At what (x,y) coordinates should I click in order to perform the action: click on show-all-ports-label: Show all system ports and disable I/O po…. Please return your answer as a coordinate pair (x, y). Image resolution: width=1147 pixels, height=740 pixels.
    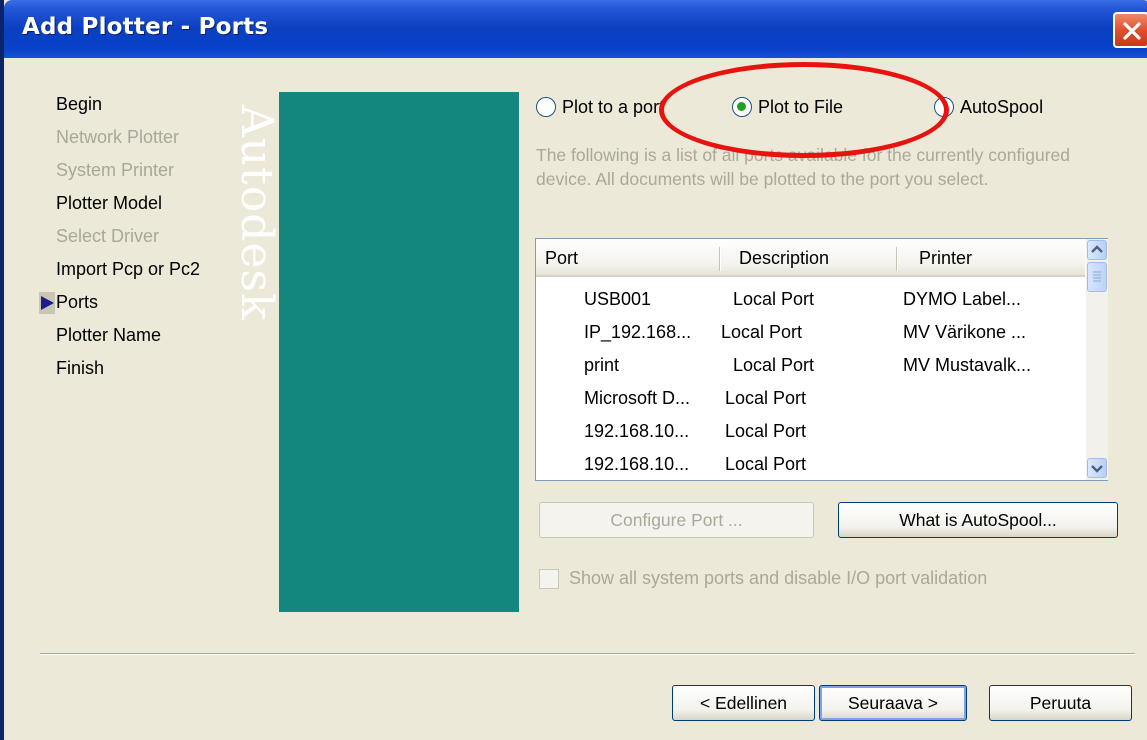
    Looking at the image, I should click on (778, 578).